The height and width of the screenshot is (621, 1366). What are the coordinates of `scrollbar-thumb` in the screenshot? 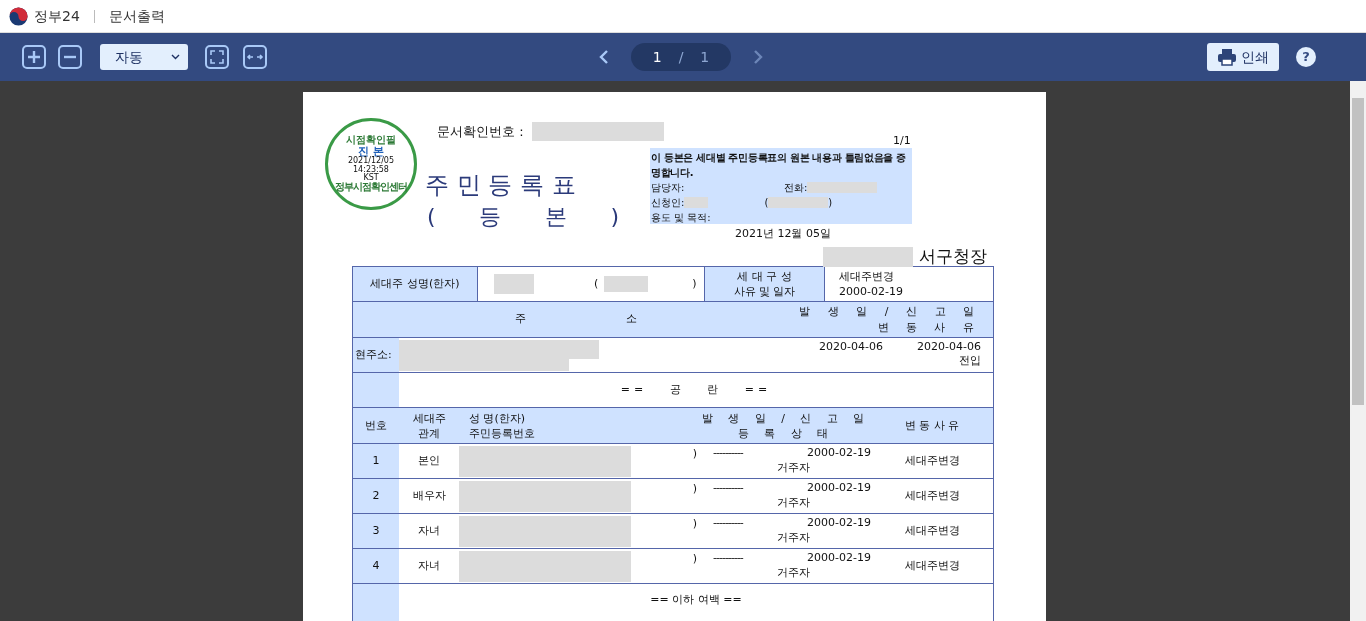 It's located at (1358, 251).